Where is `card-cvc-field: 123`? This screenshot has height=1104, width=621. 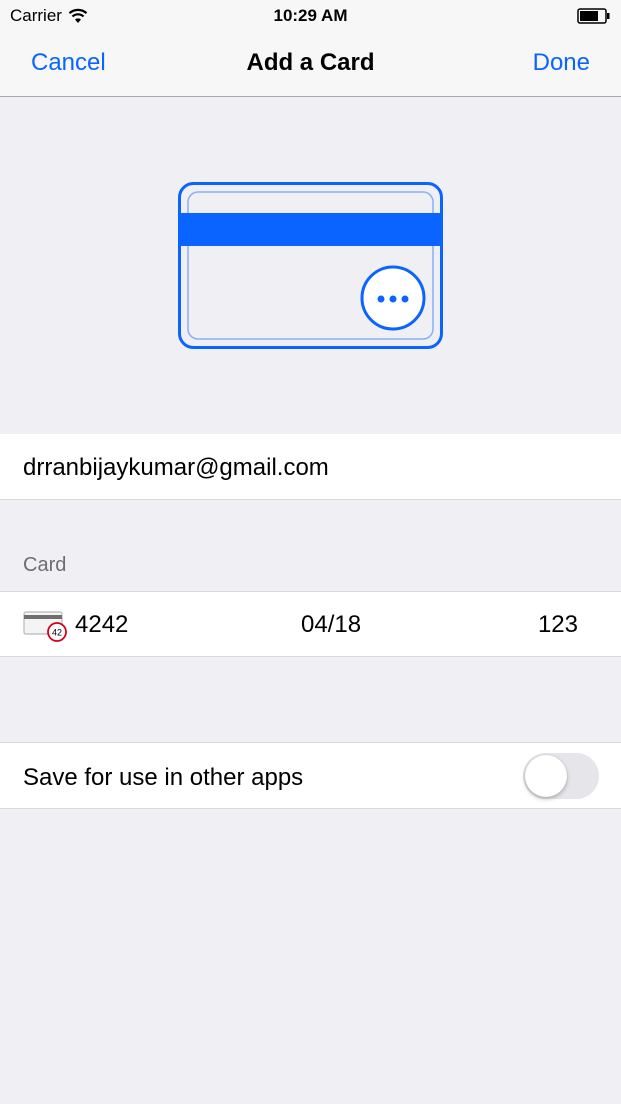
card-cvc-field: 123 is located at coordinates (558, 625).